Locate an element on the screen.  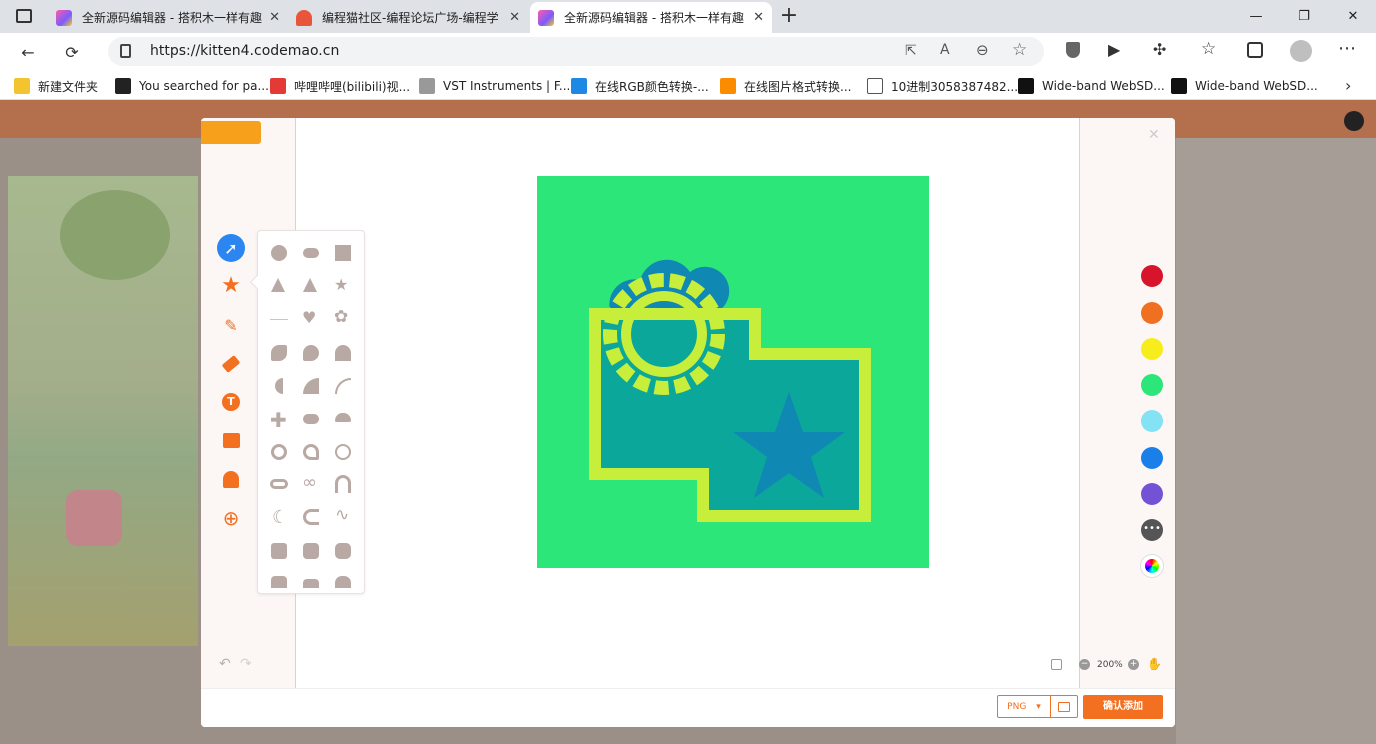
new-tab-button: + is located at coordinates (789, 15).